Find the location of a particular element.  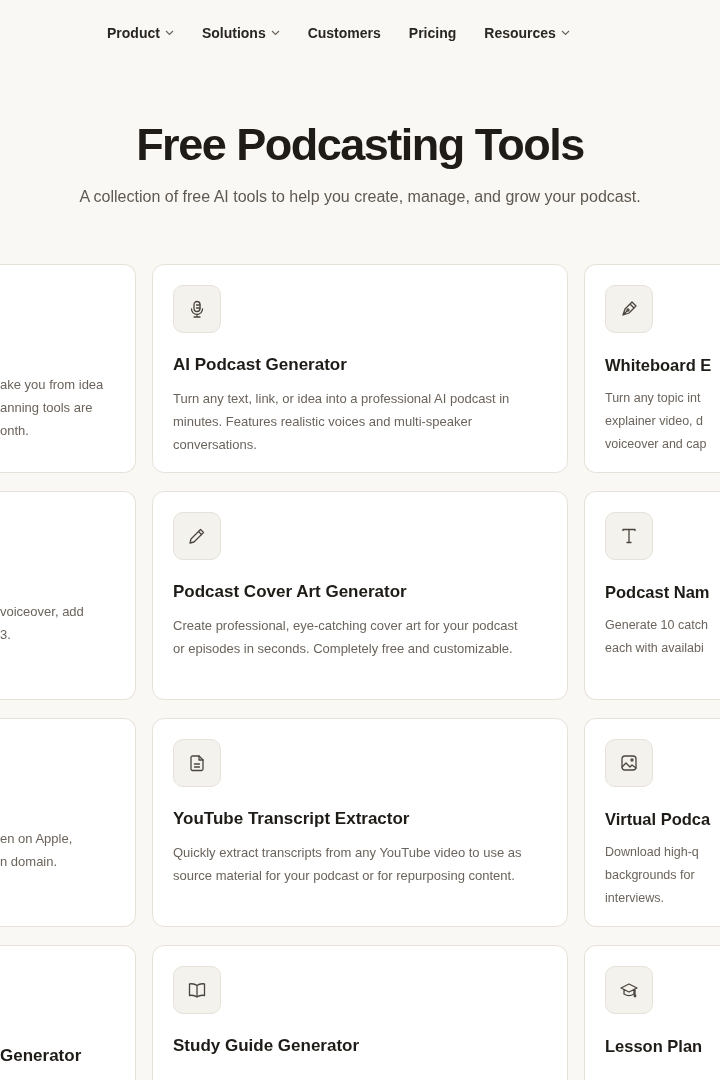

tool-card: Whiteboard E Turn any topic int explainer video, d voiceover and cap is located at coordinates (652, 368).